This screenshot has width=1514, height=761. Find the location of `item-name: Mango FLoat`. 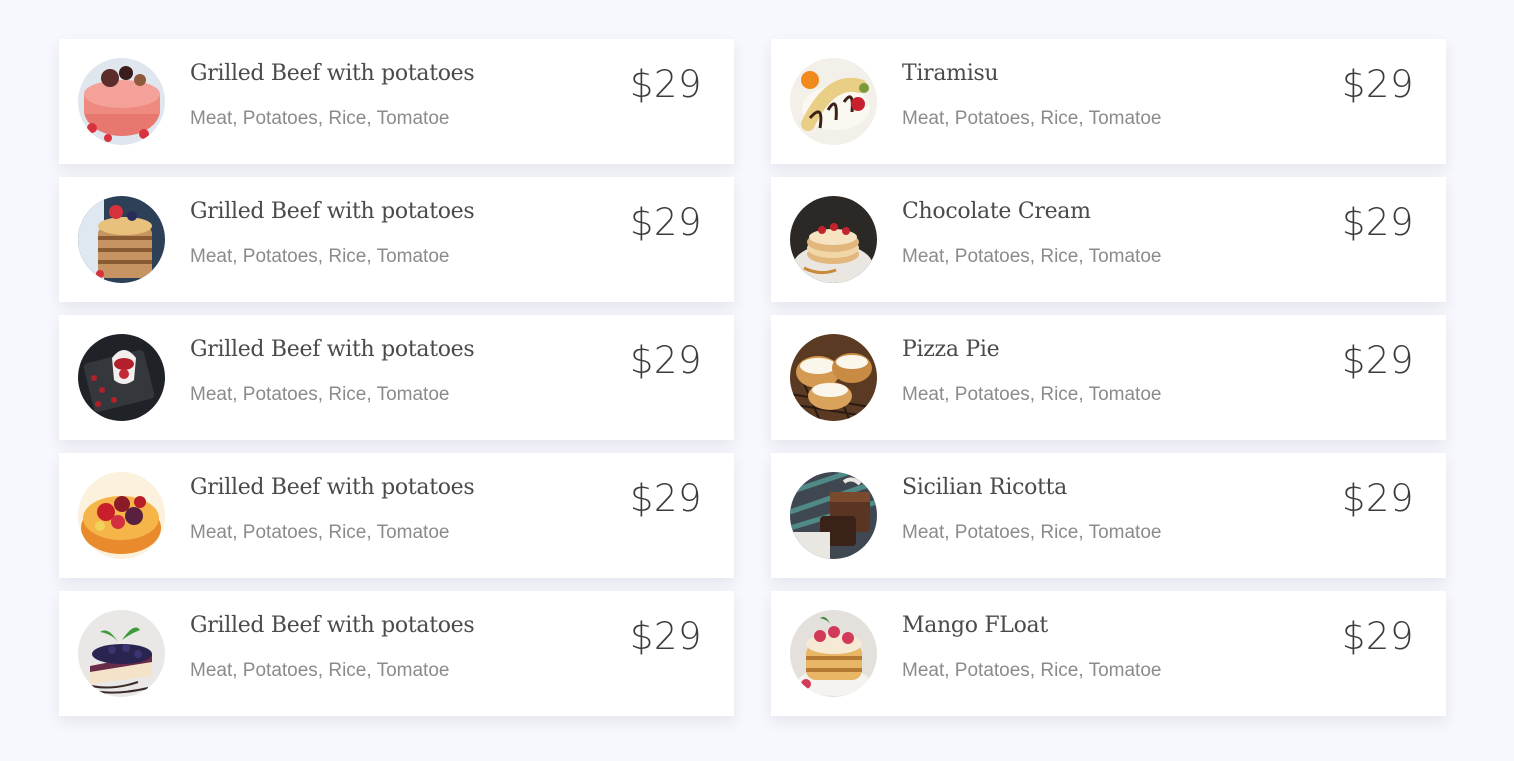

item-name: Mango FLoat is located at coordinates (975, 625).